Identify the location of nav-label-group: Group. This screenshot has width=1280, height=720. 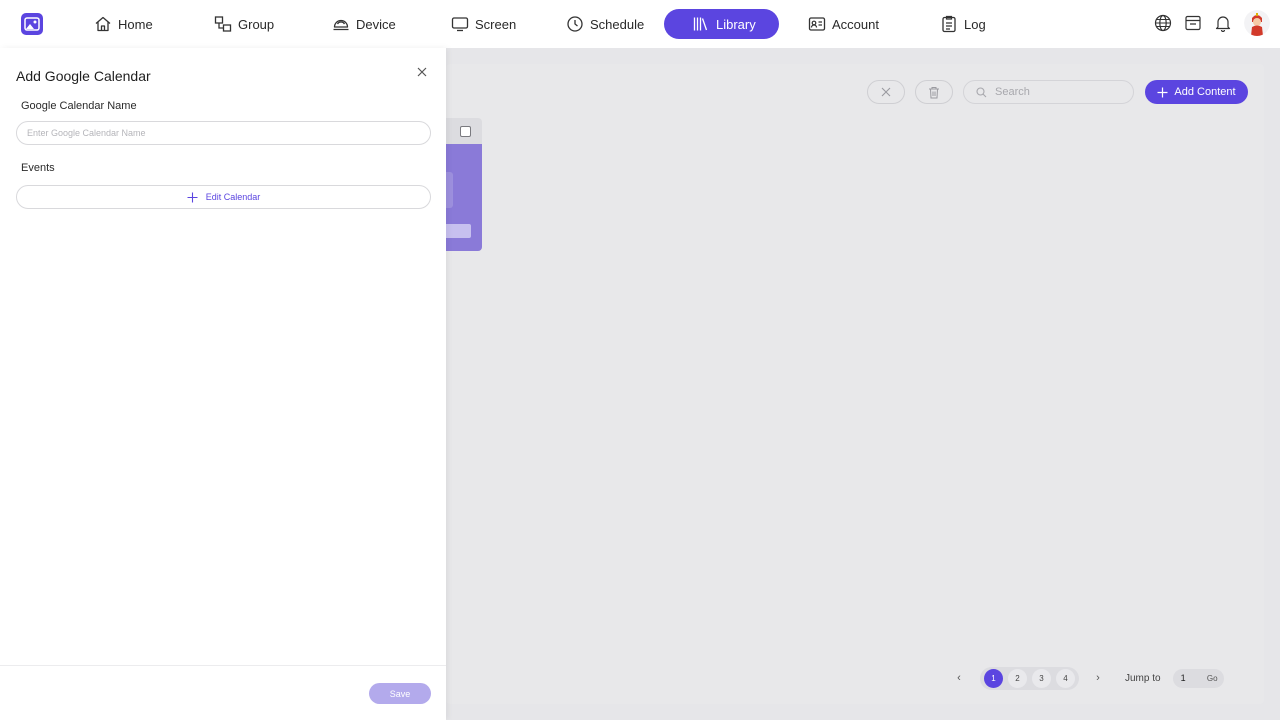
(256, 24).